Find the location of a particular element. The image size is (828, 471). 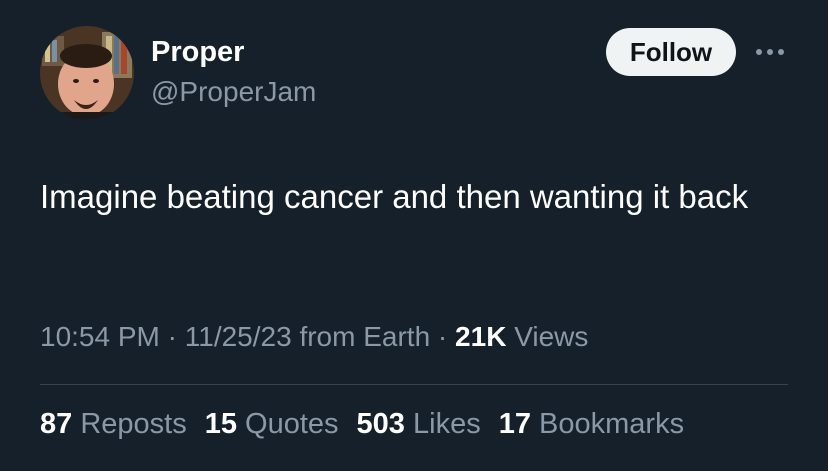

profile-photo is located at coordinates (87, 73).